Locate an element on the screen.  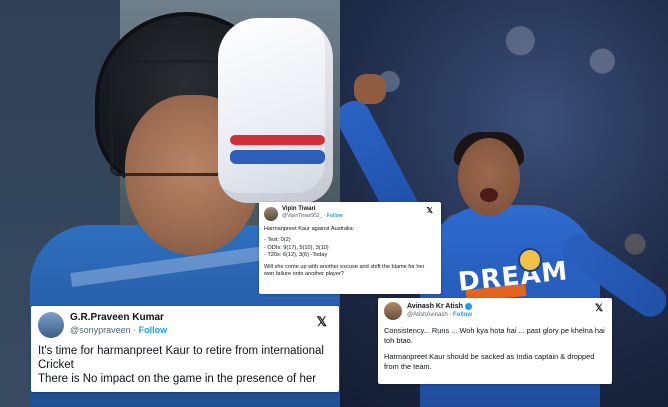
author-name: Vipin Tiwari is located at coordinates (312, 209).